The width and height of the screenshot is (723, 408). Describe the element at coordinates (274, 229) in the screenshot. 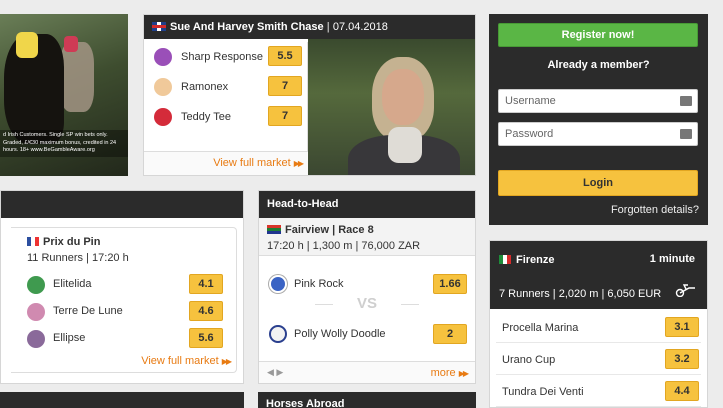

I see `south-africa-flag-icon` at that location.